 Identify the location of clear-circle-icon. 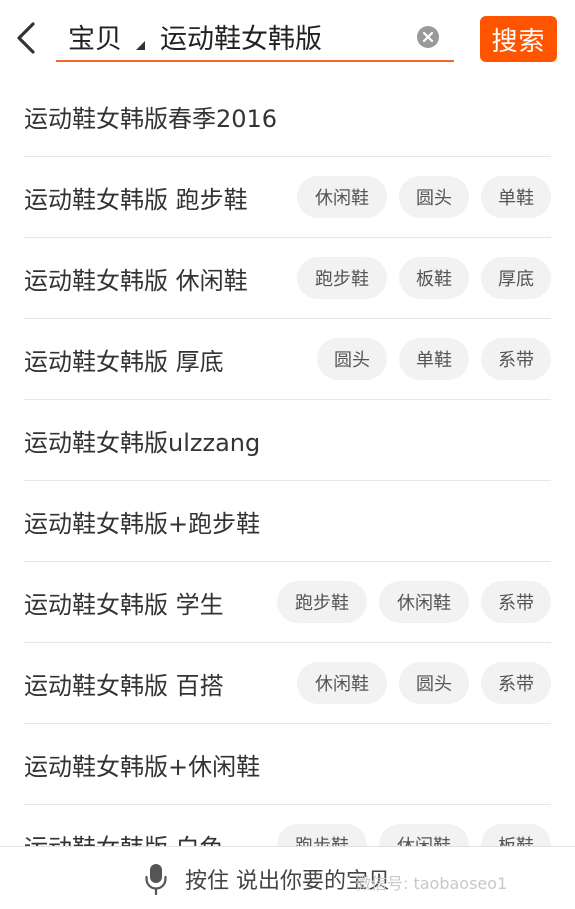
(428, 37).